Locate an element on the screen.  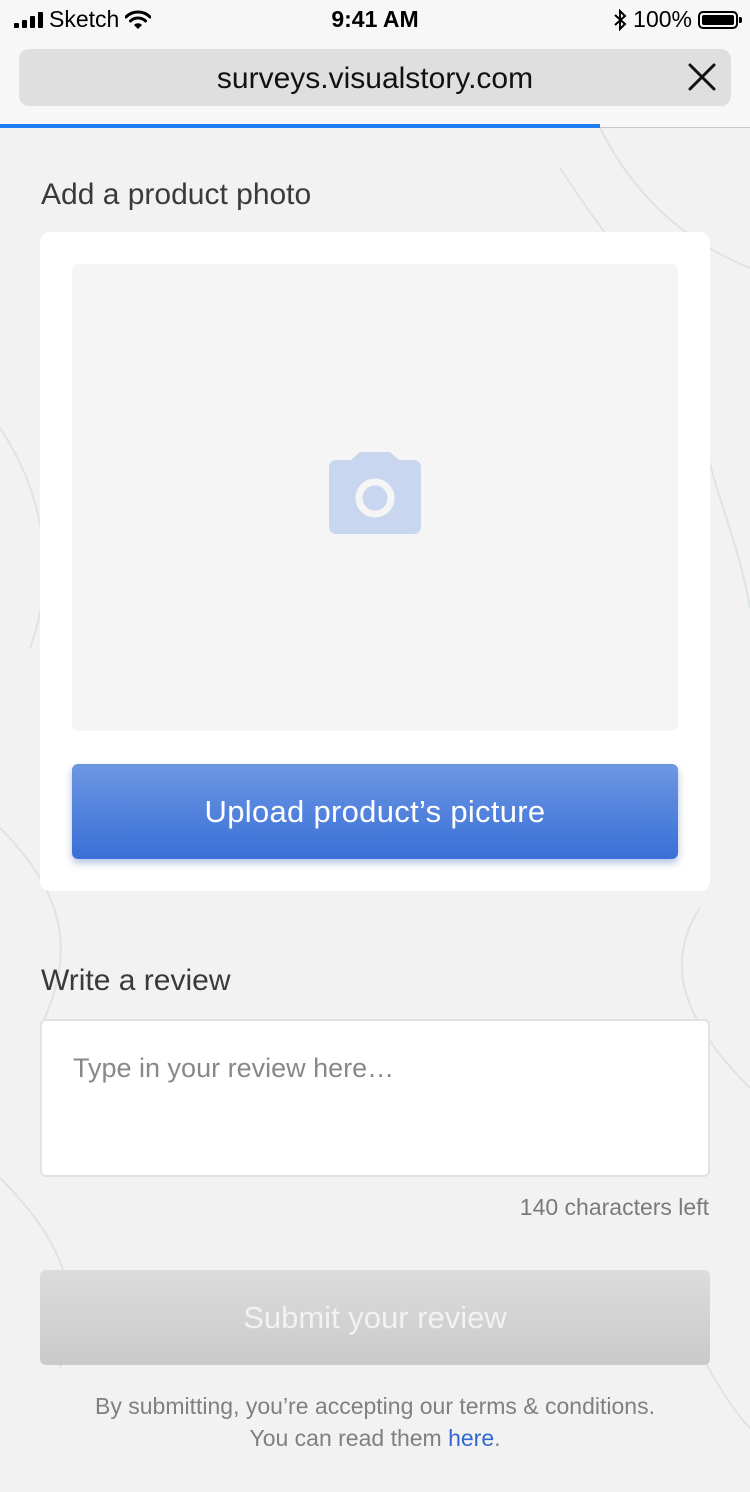
battery-icon is located at coordinates (720, 19).